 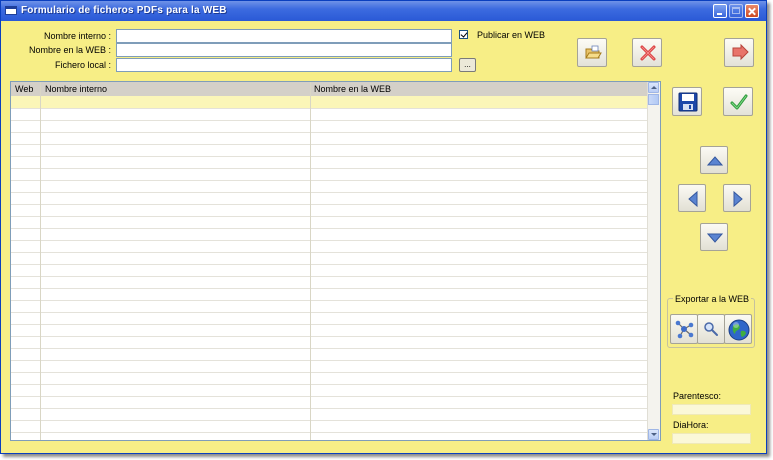 I want to click on window-title: Formulario de ficheros PDFs para la WEB, so click(x=124, y=10).